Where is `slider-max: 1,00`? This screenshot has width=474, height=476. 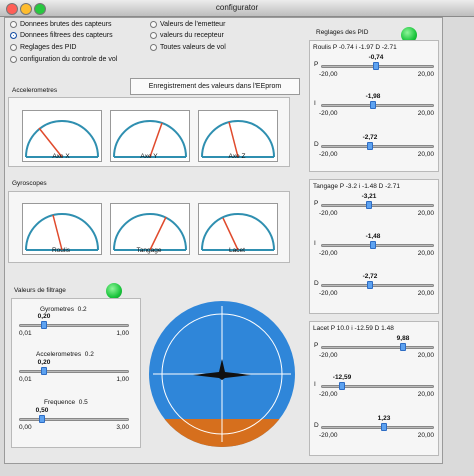 slider-max: 1,00 is located at coordinates (122, 333).